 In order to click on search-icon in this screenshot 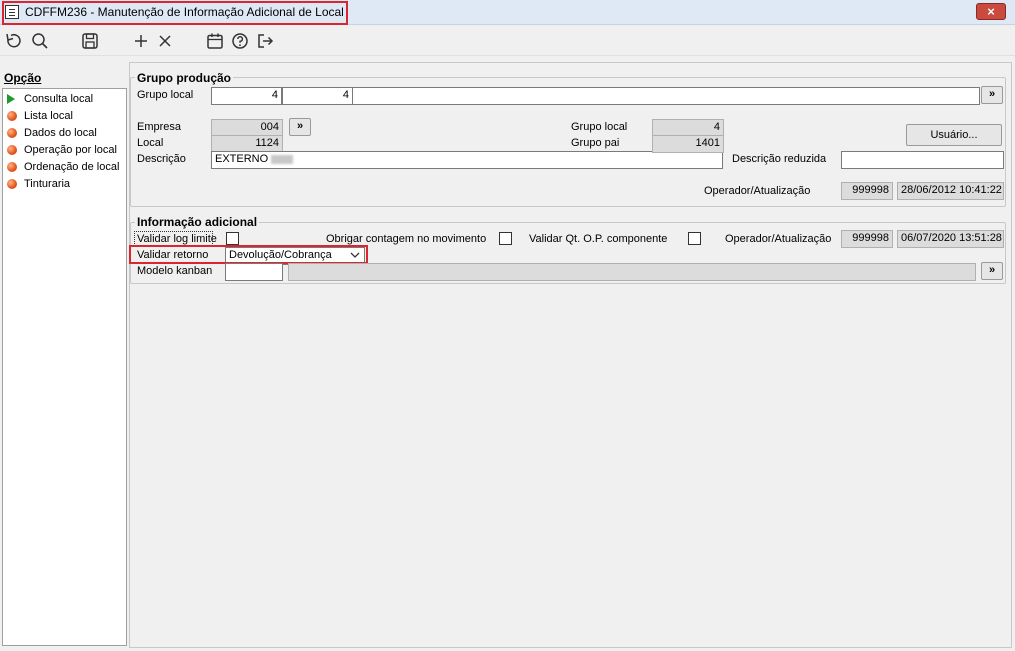, I will do `click(40, 41)`.